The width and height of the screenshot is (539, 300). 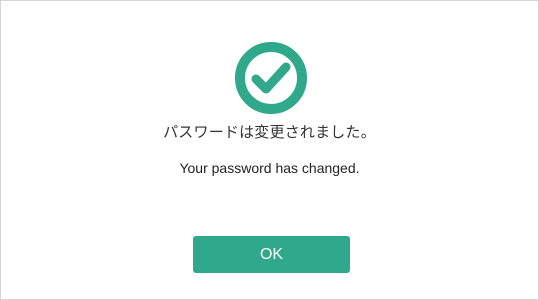 I want to click on success-message-japanese: パスワードは変更されました。, so click(x=269, y=132).